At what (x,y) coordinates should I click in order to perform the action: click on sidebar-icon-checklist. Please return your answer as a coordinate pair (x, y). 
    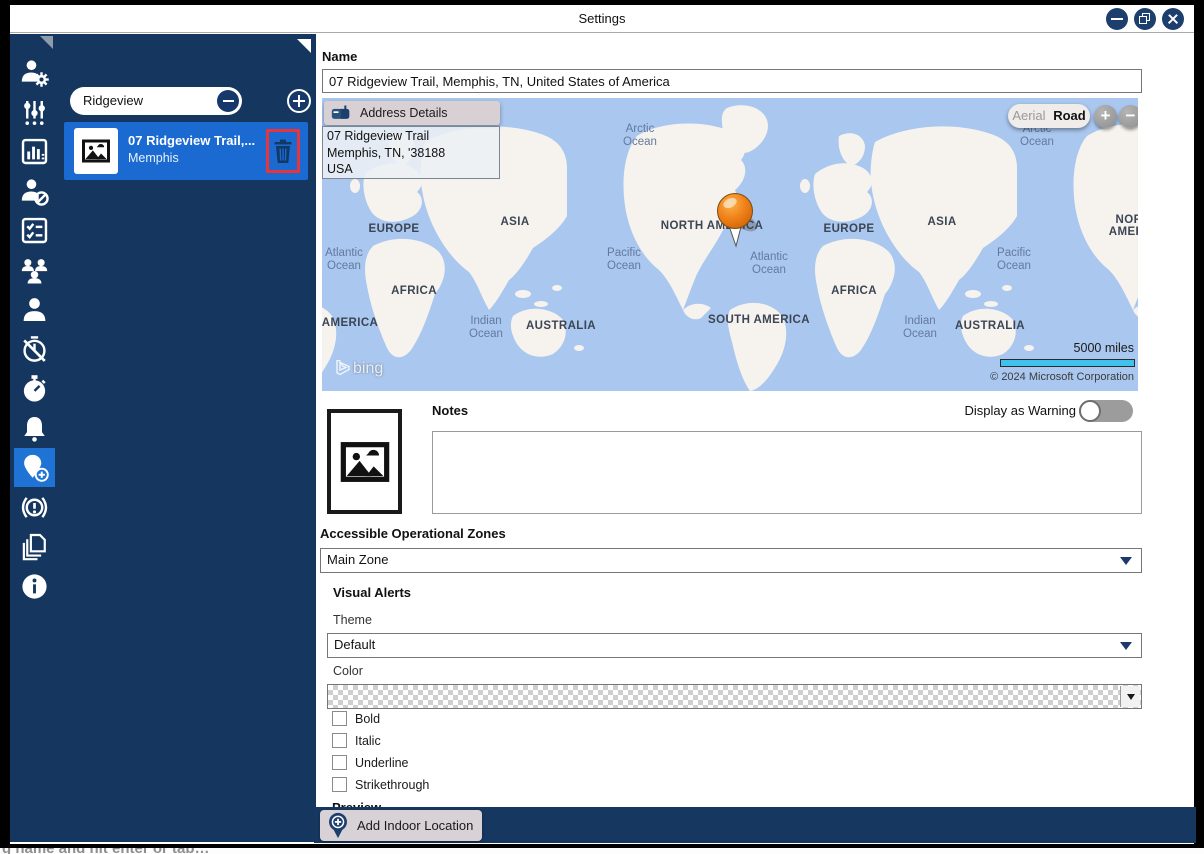
    Looking at the image, I should click on (34, 230).